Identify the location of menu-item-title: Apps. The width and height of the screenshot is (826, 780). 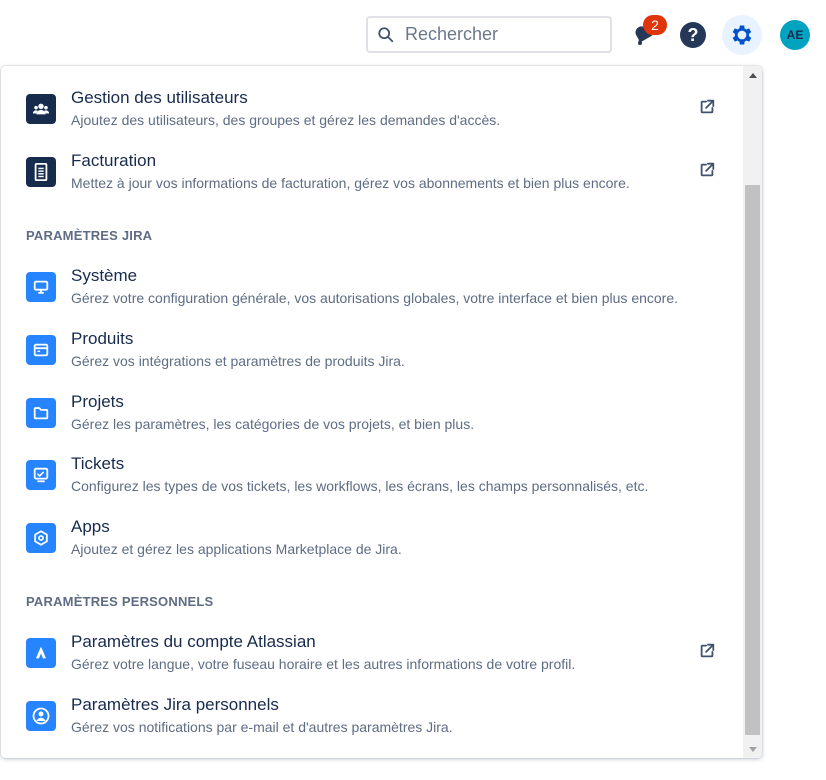
(90, 526).